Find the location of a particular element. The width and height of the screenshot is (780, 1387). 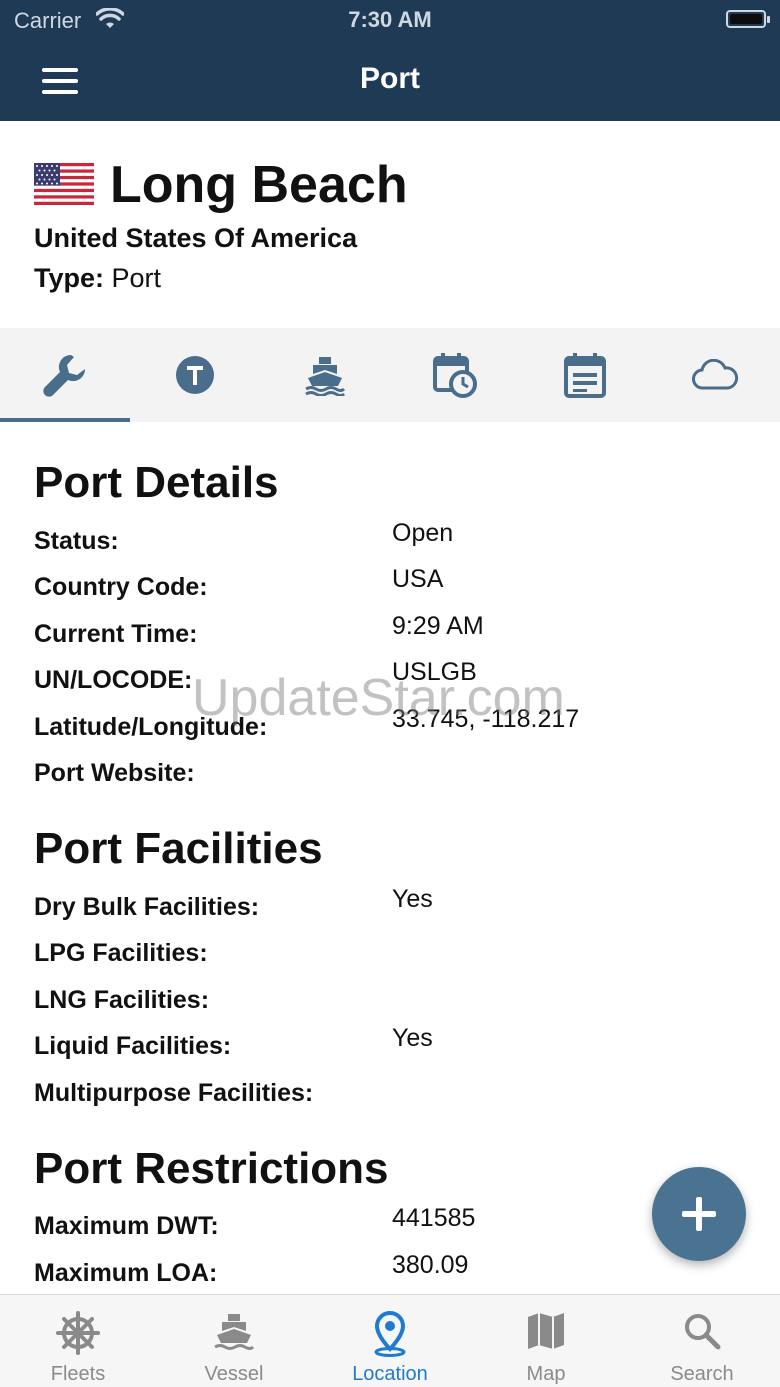

bottom-tab-fleets: Fleets is located at coordinates (78, 1341).